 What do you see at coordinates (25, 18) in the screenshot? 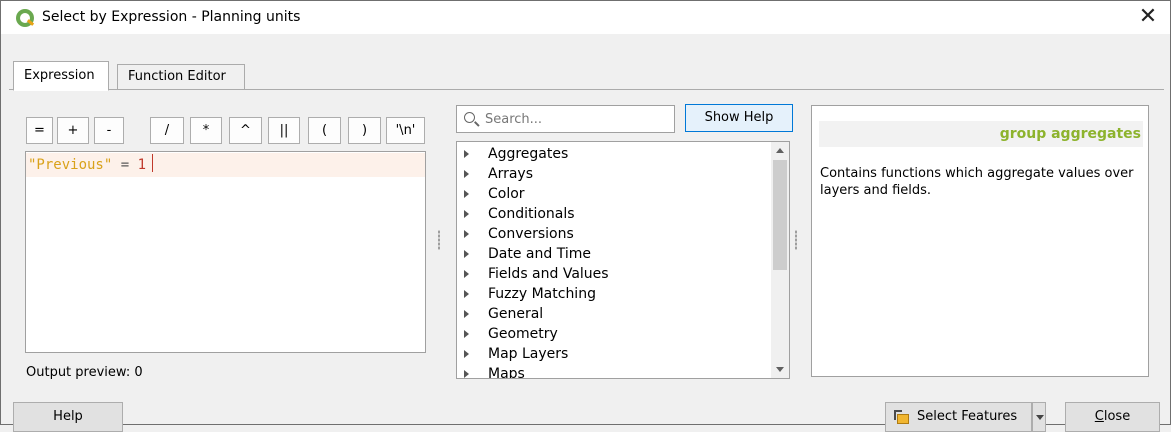
I see `qgis-logo-icon` at bounding box center [25, 18].